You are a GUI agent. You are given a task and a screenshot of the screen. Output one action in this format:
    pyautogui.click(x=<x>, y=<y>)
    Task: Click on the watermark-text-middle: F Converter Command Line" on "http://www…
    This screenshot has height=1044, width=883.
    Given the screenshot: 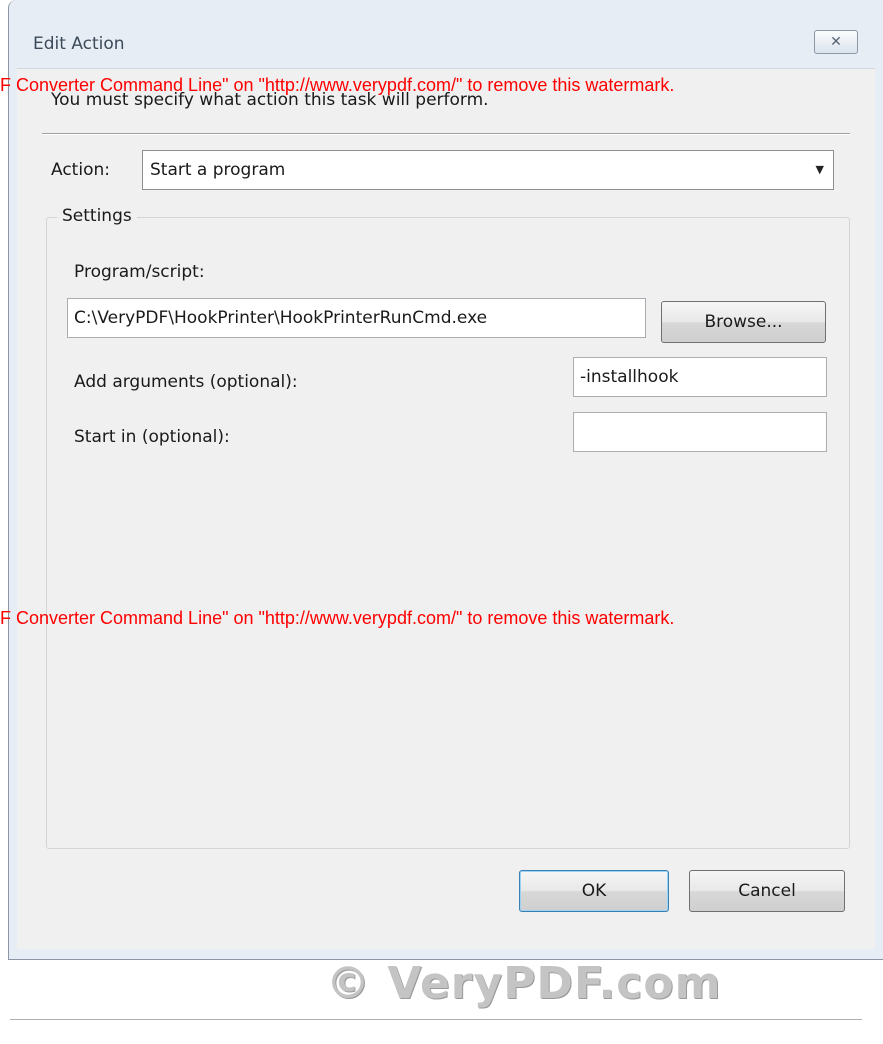 What is the action you would take?
    pyautogui.click(x=337, y=618)
    